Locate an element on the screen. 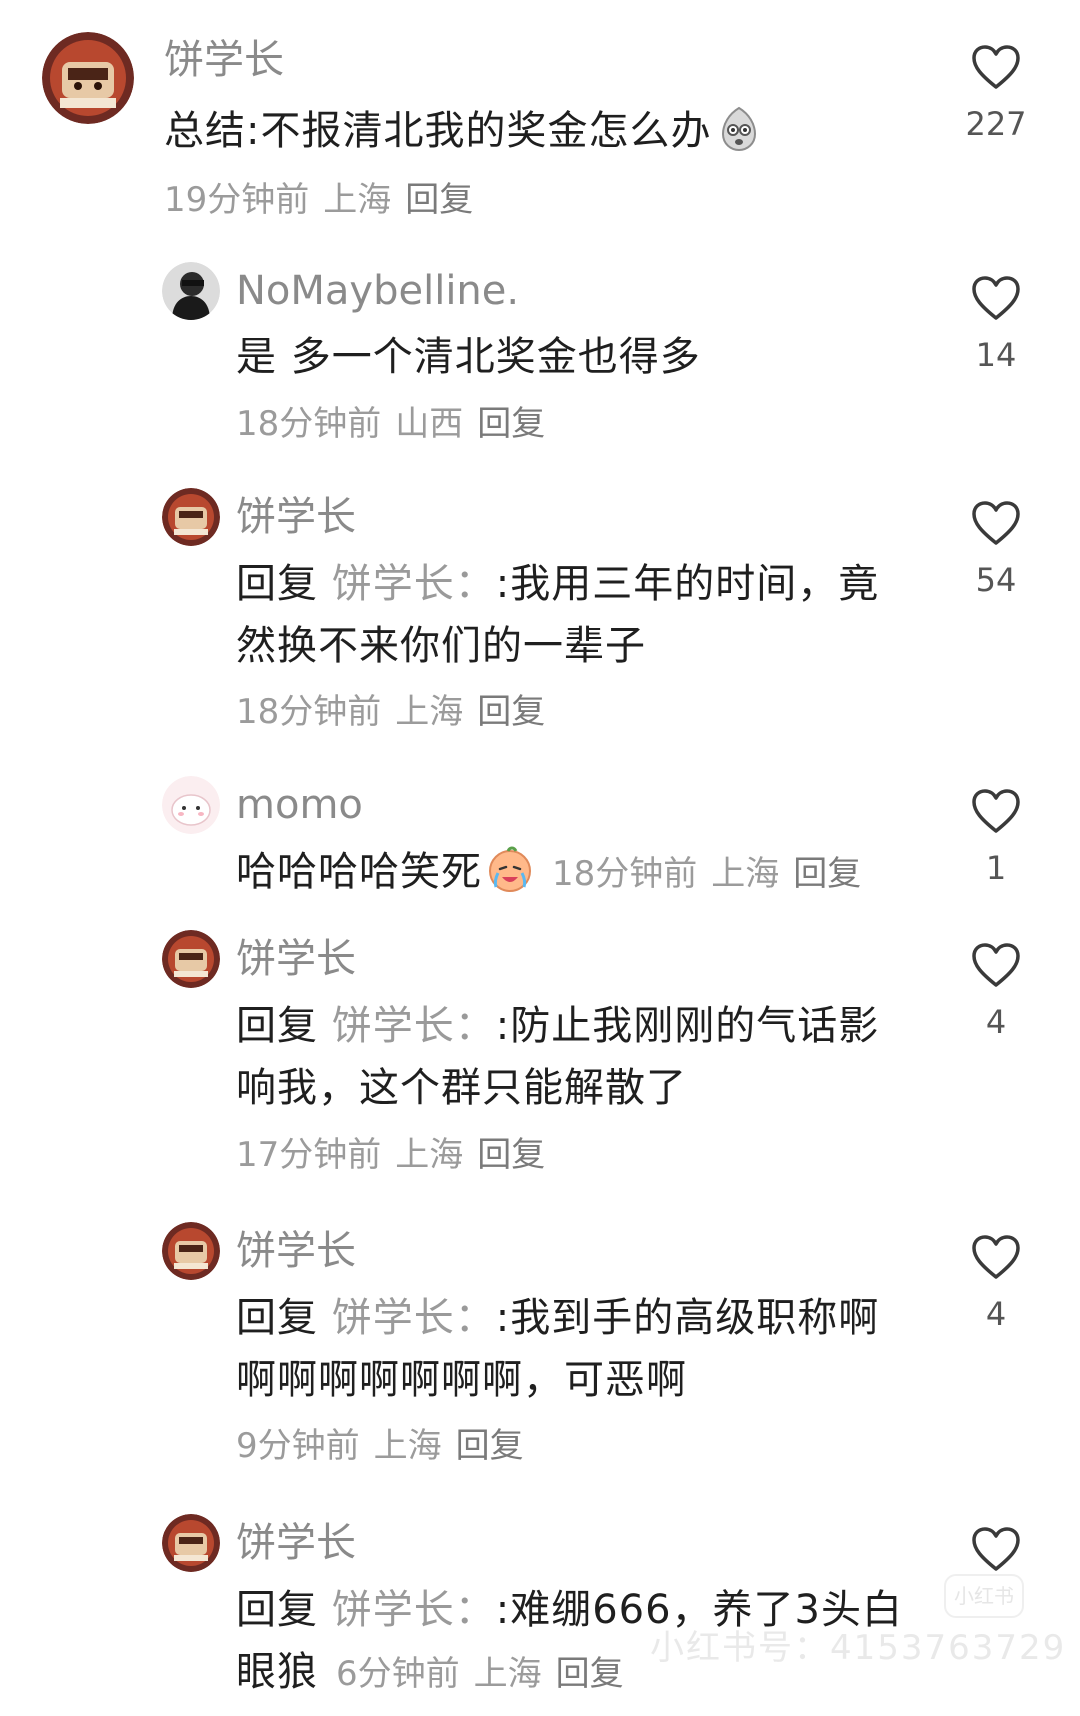 The image size is (1080, 1716). like-count: 227 is located at coordinates (996, 124).